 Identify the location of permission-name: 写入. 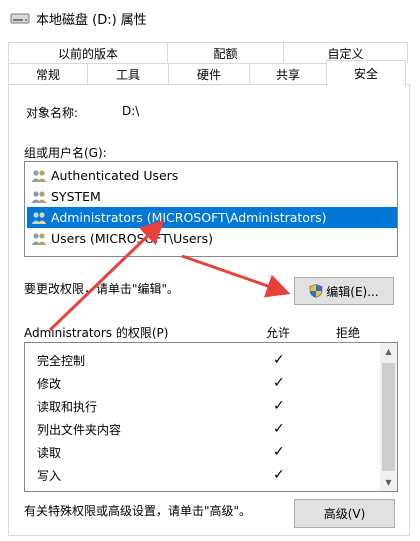
(49, 475).